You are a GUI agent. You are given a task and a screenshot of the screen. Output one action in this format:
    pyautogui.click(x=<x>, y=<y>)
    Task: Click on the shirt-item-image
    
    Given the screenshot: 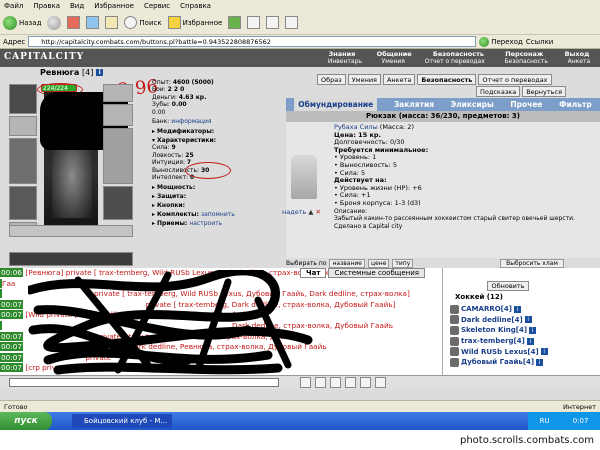 What is the action you would take?
    pyautogui.click(x=304, y=177)
    